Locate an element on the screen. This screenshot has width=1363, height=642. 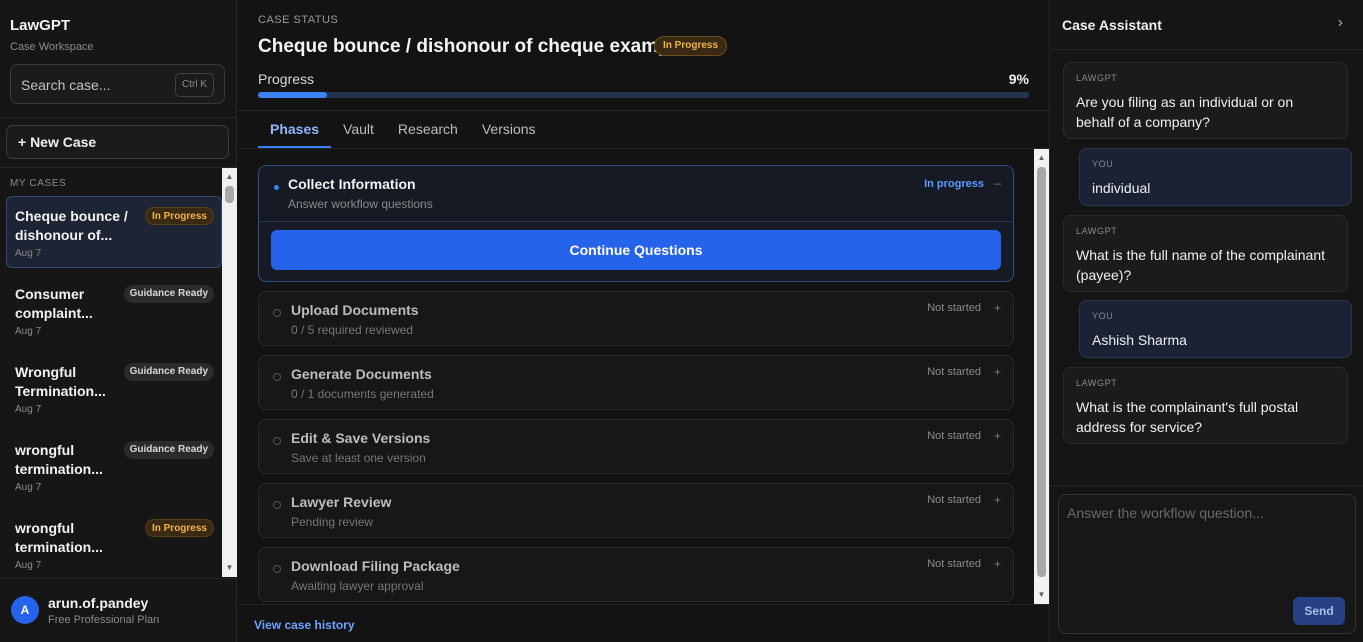
phase-title: Download Filing Package is located at coordinates (375, 566).